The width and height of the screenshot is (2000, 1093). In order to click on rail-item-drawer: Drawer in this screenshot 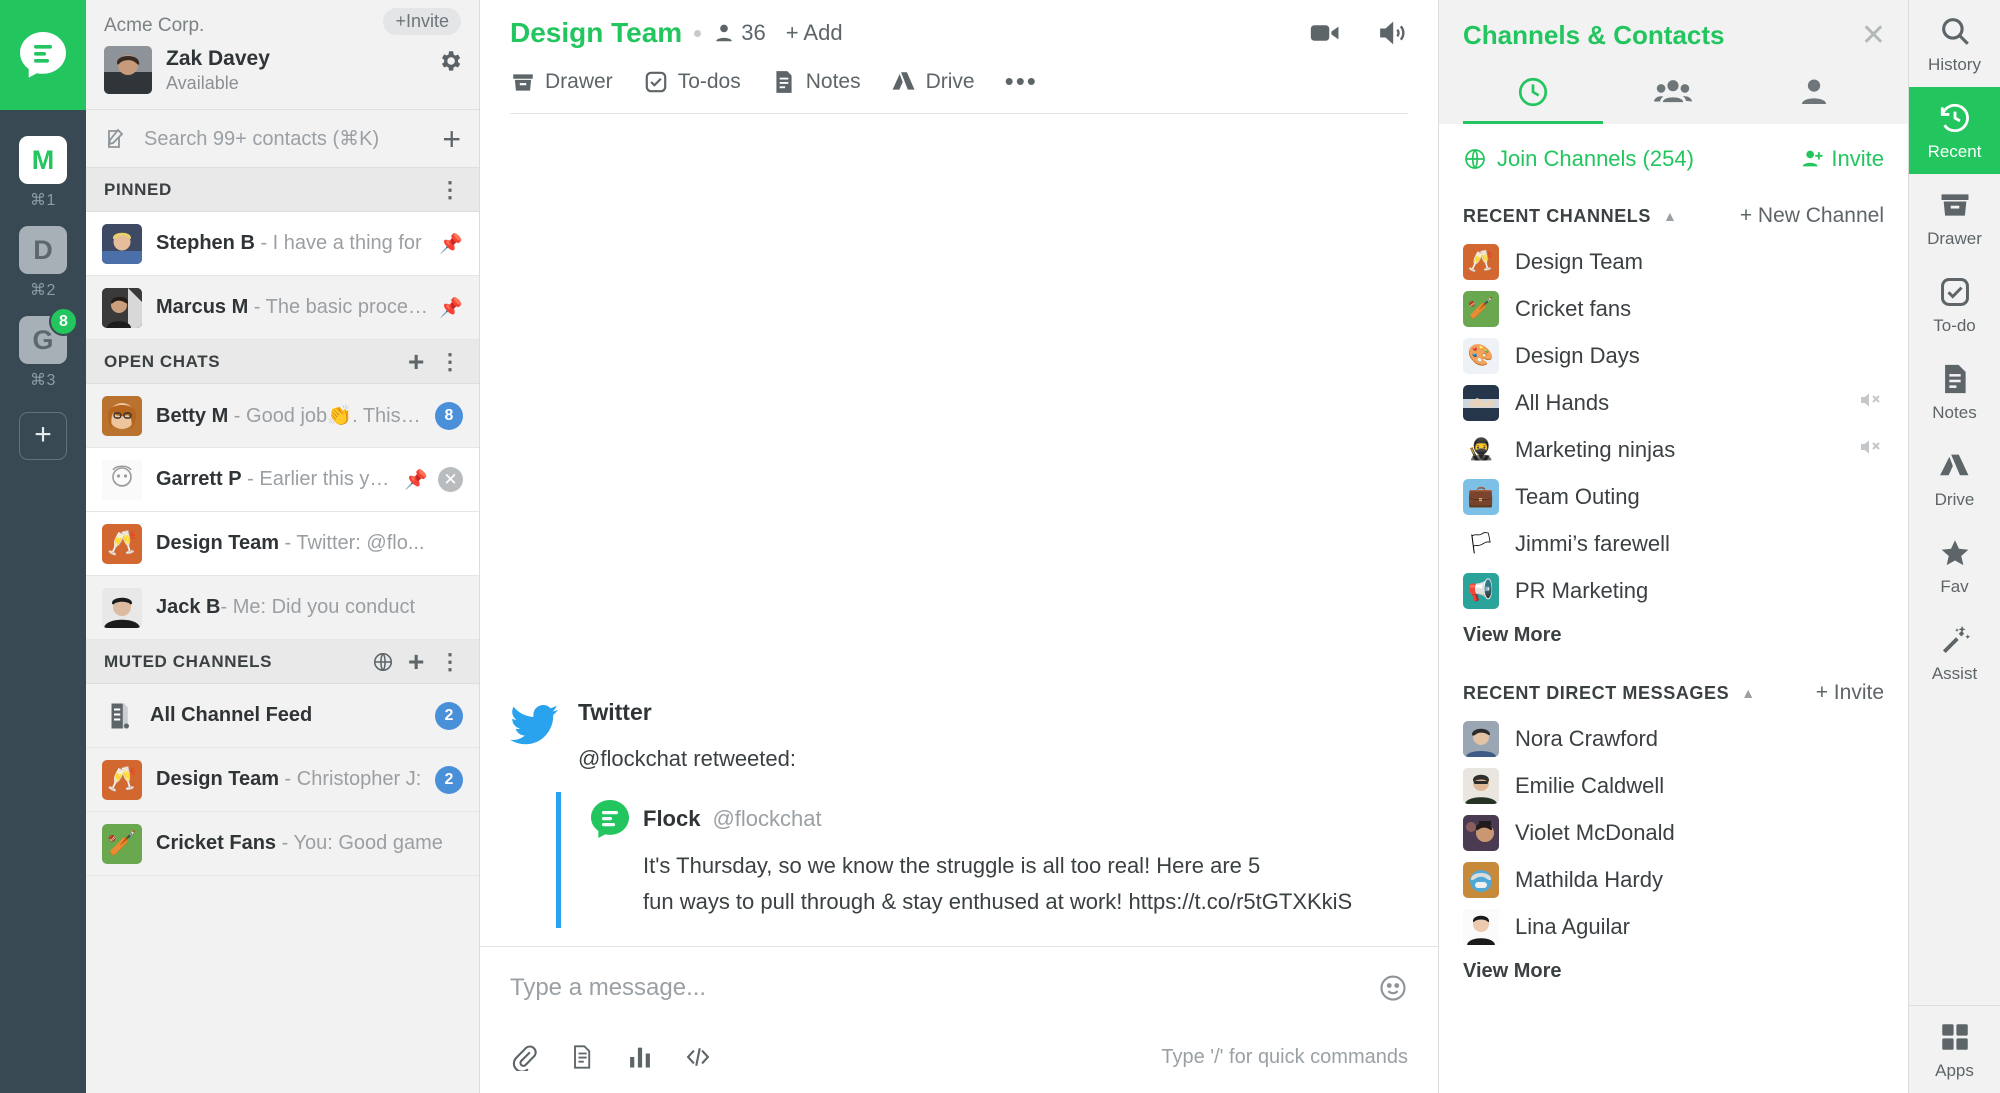, I will do `click(1954, 217)`.